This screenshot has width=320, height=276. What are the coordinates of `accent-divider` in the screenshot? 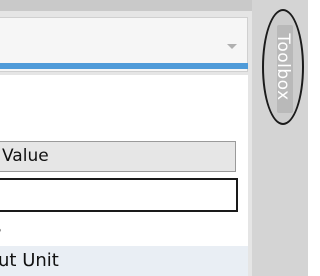 It's located at (124, 66).